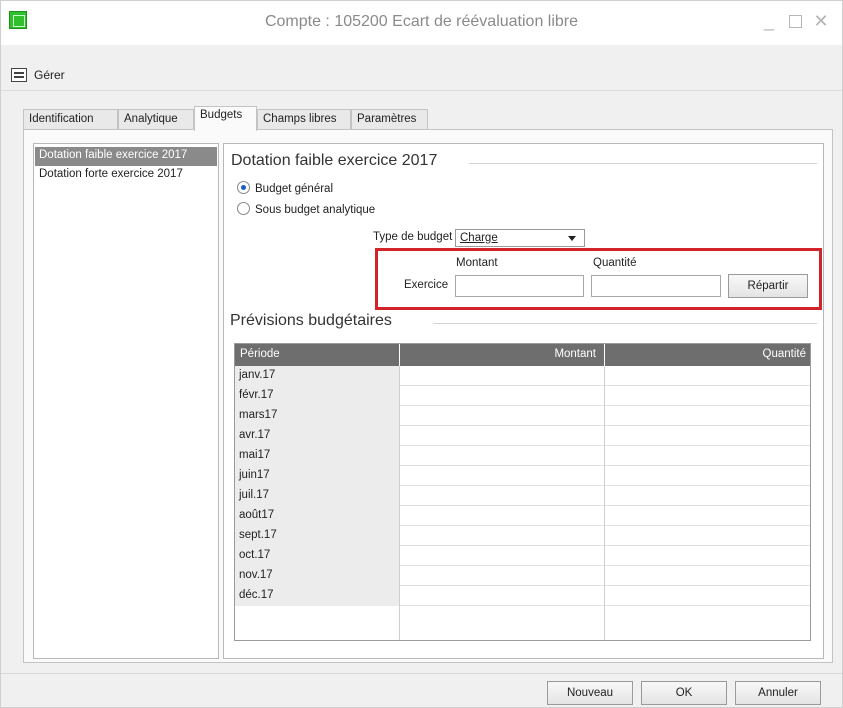 The image size is (843, 708). Describe the element at coordinates (795, 21) in the screenshot. I see `maximize-button` at that location.